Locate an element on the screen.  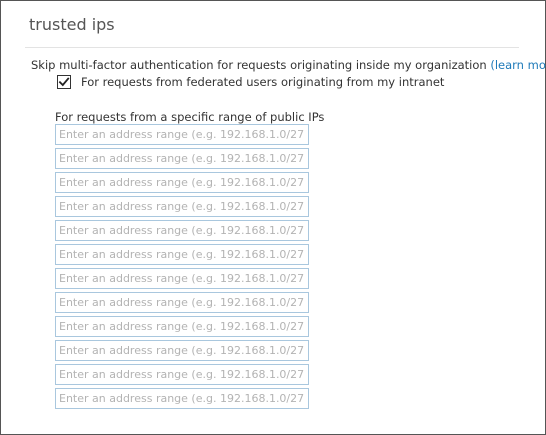
section-title: trusted ips is located at coordinates (72, 24).